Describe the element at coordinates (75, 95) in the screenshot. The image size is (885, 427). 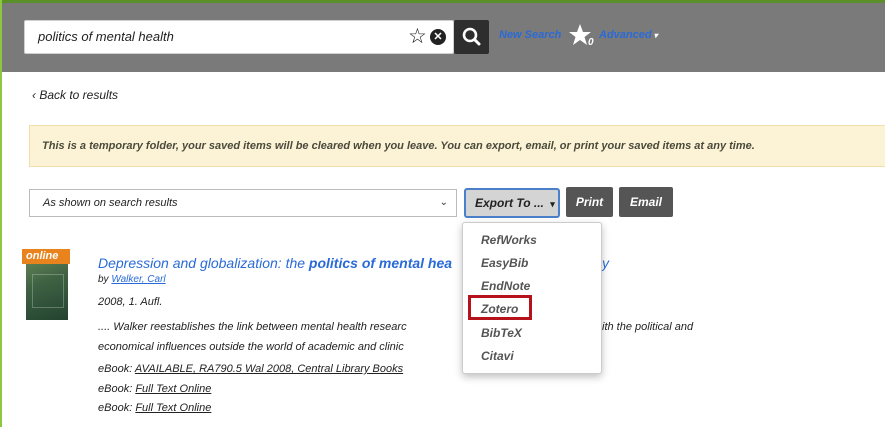
I see `back-to-results-link: ‹ Back to results` at that location.